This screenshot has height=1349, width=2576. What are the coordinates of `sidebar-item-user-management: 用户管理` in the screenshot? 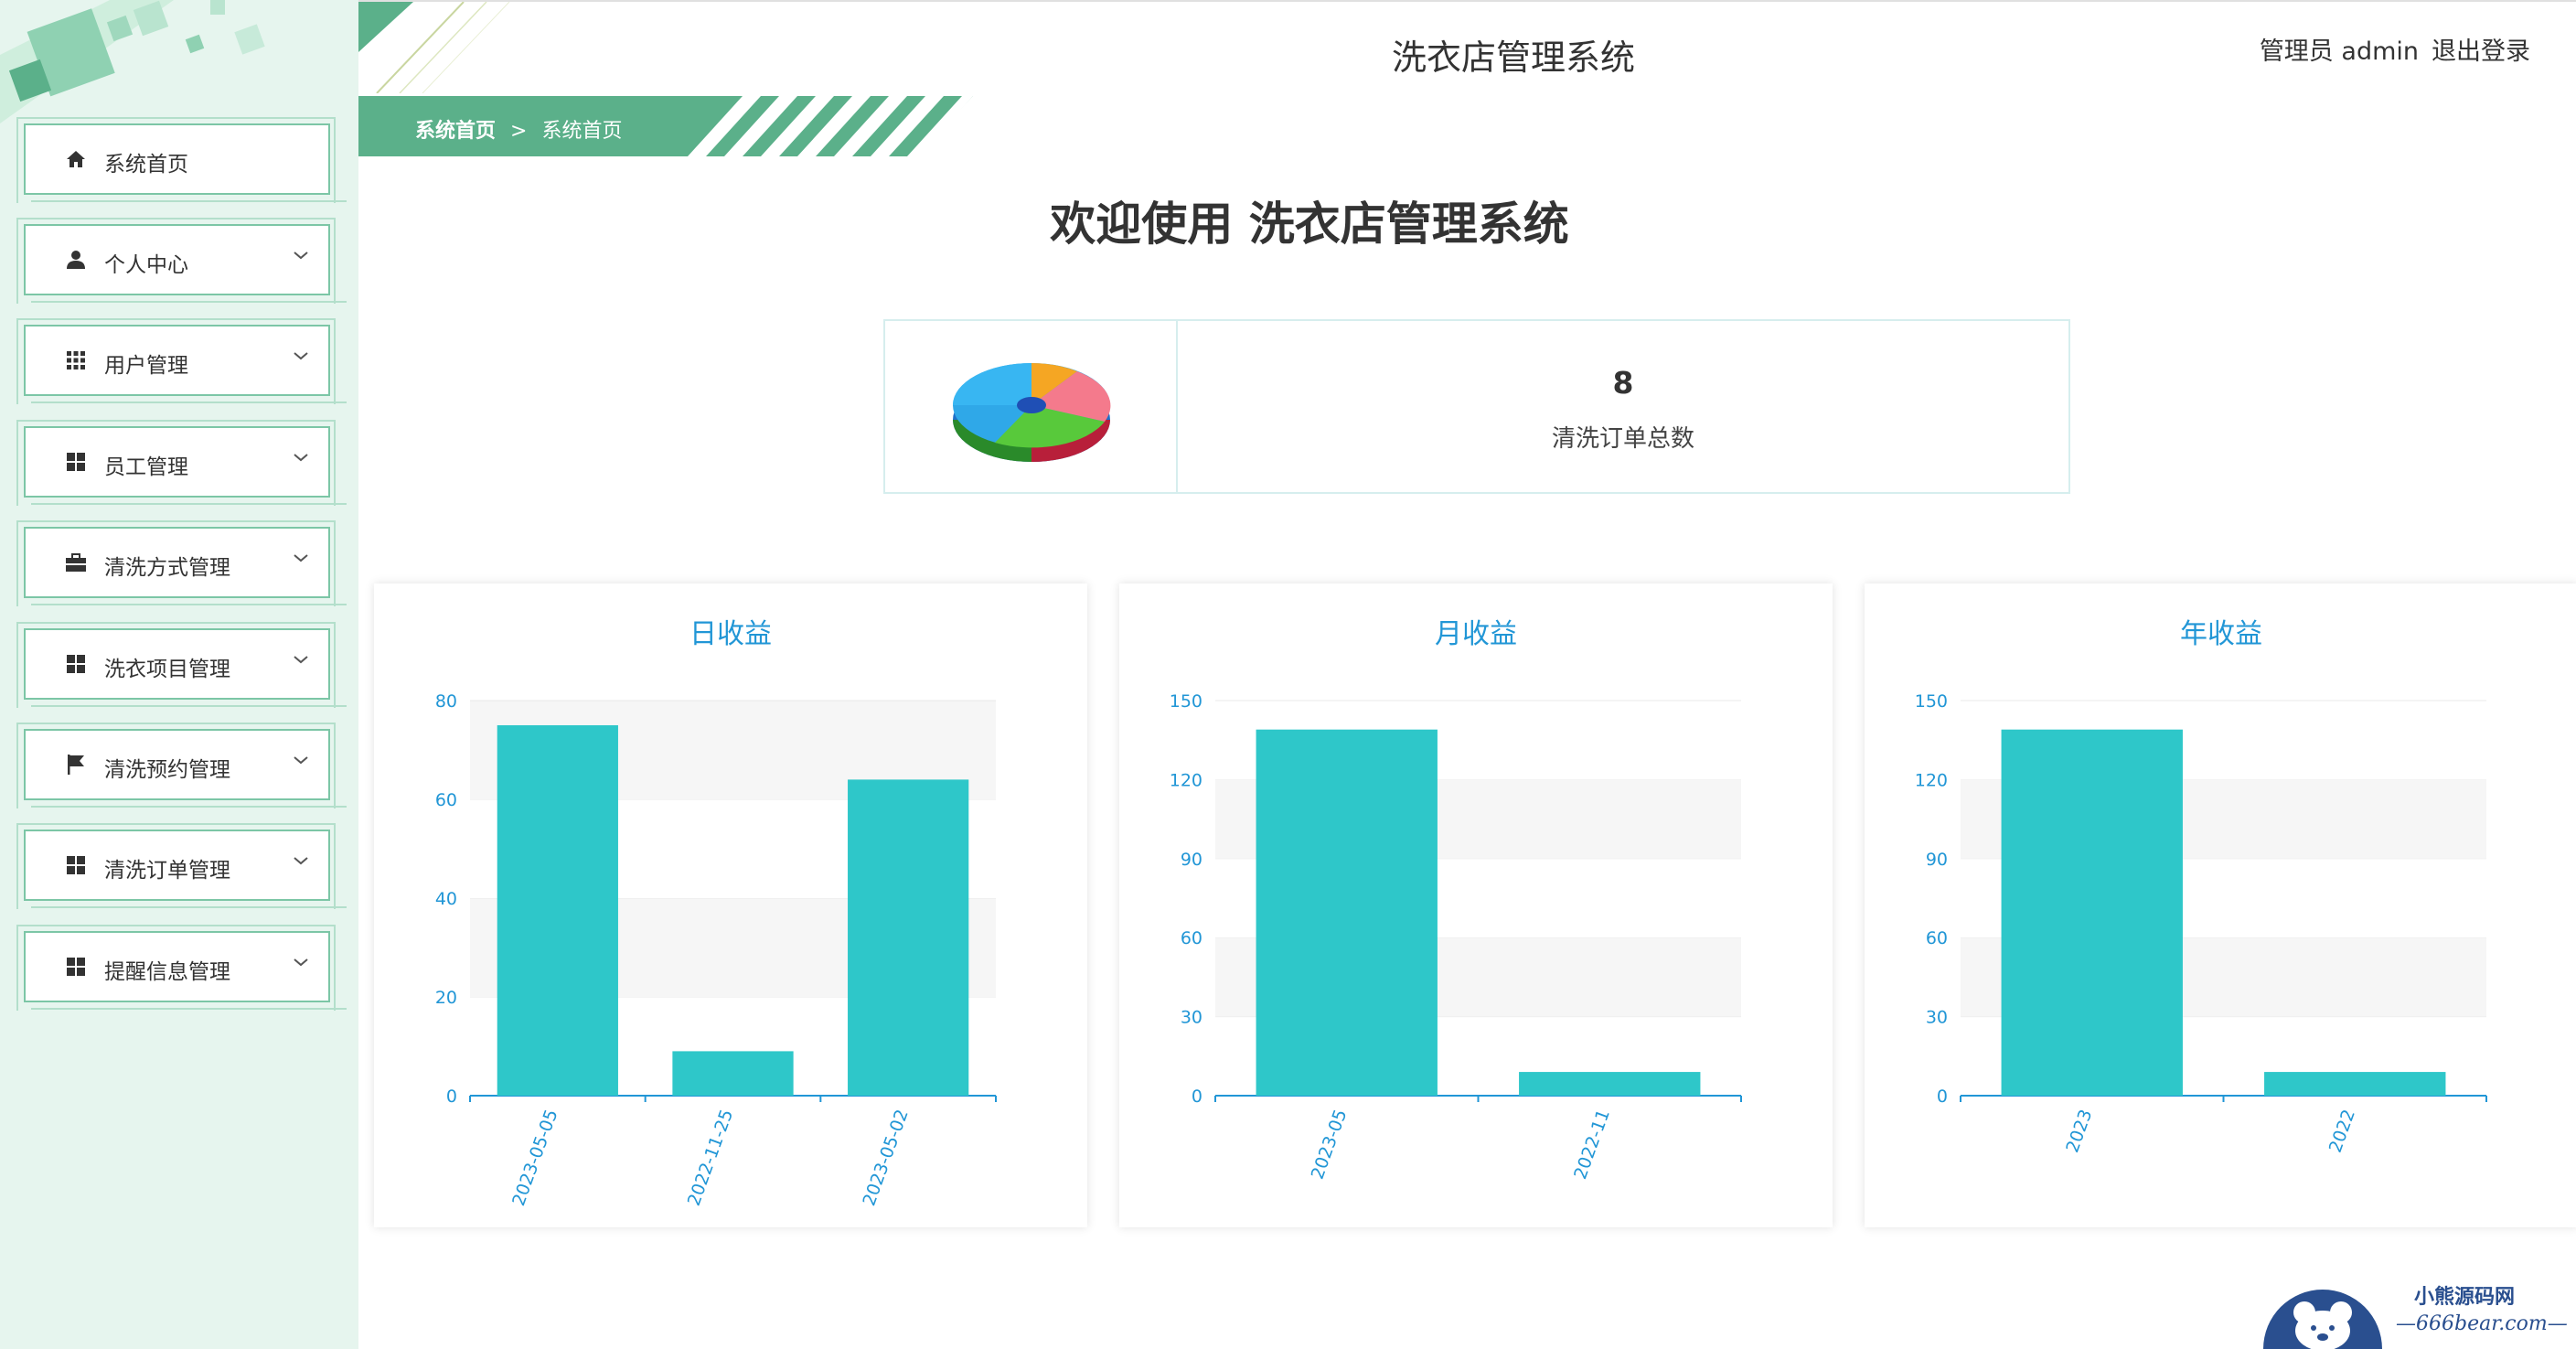 It's located at (181, 361).